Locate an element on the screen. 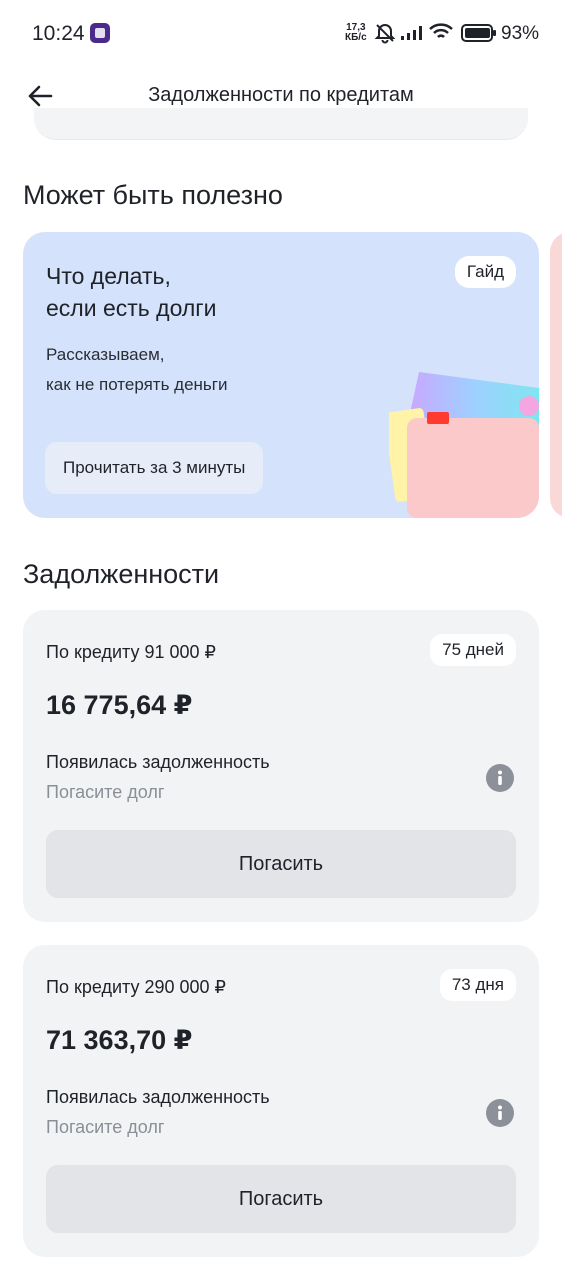  bell-muted-icon is located at coordinates (385, 33).